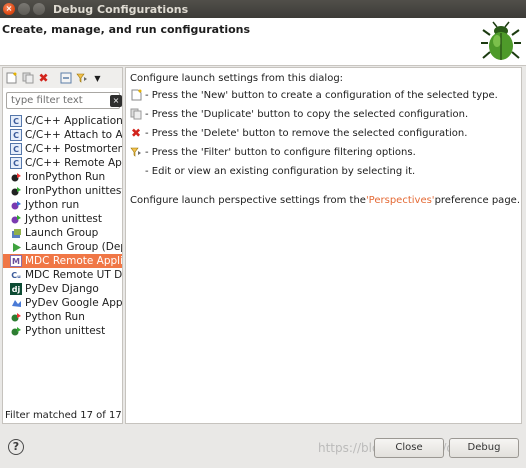  What do you see at coordinates (484, 448) in the screenshot?
I see `debug-button: Debug` at bounding box center [484, 448].